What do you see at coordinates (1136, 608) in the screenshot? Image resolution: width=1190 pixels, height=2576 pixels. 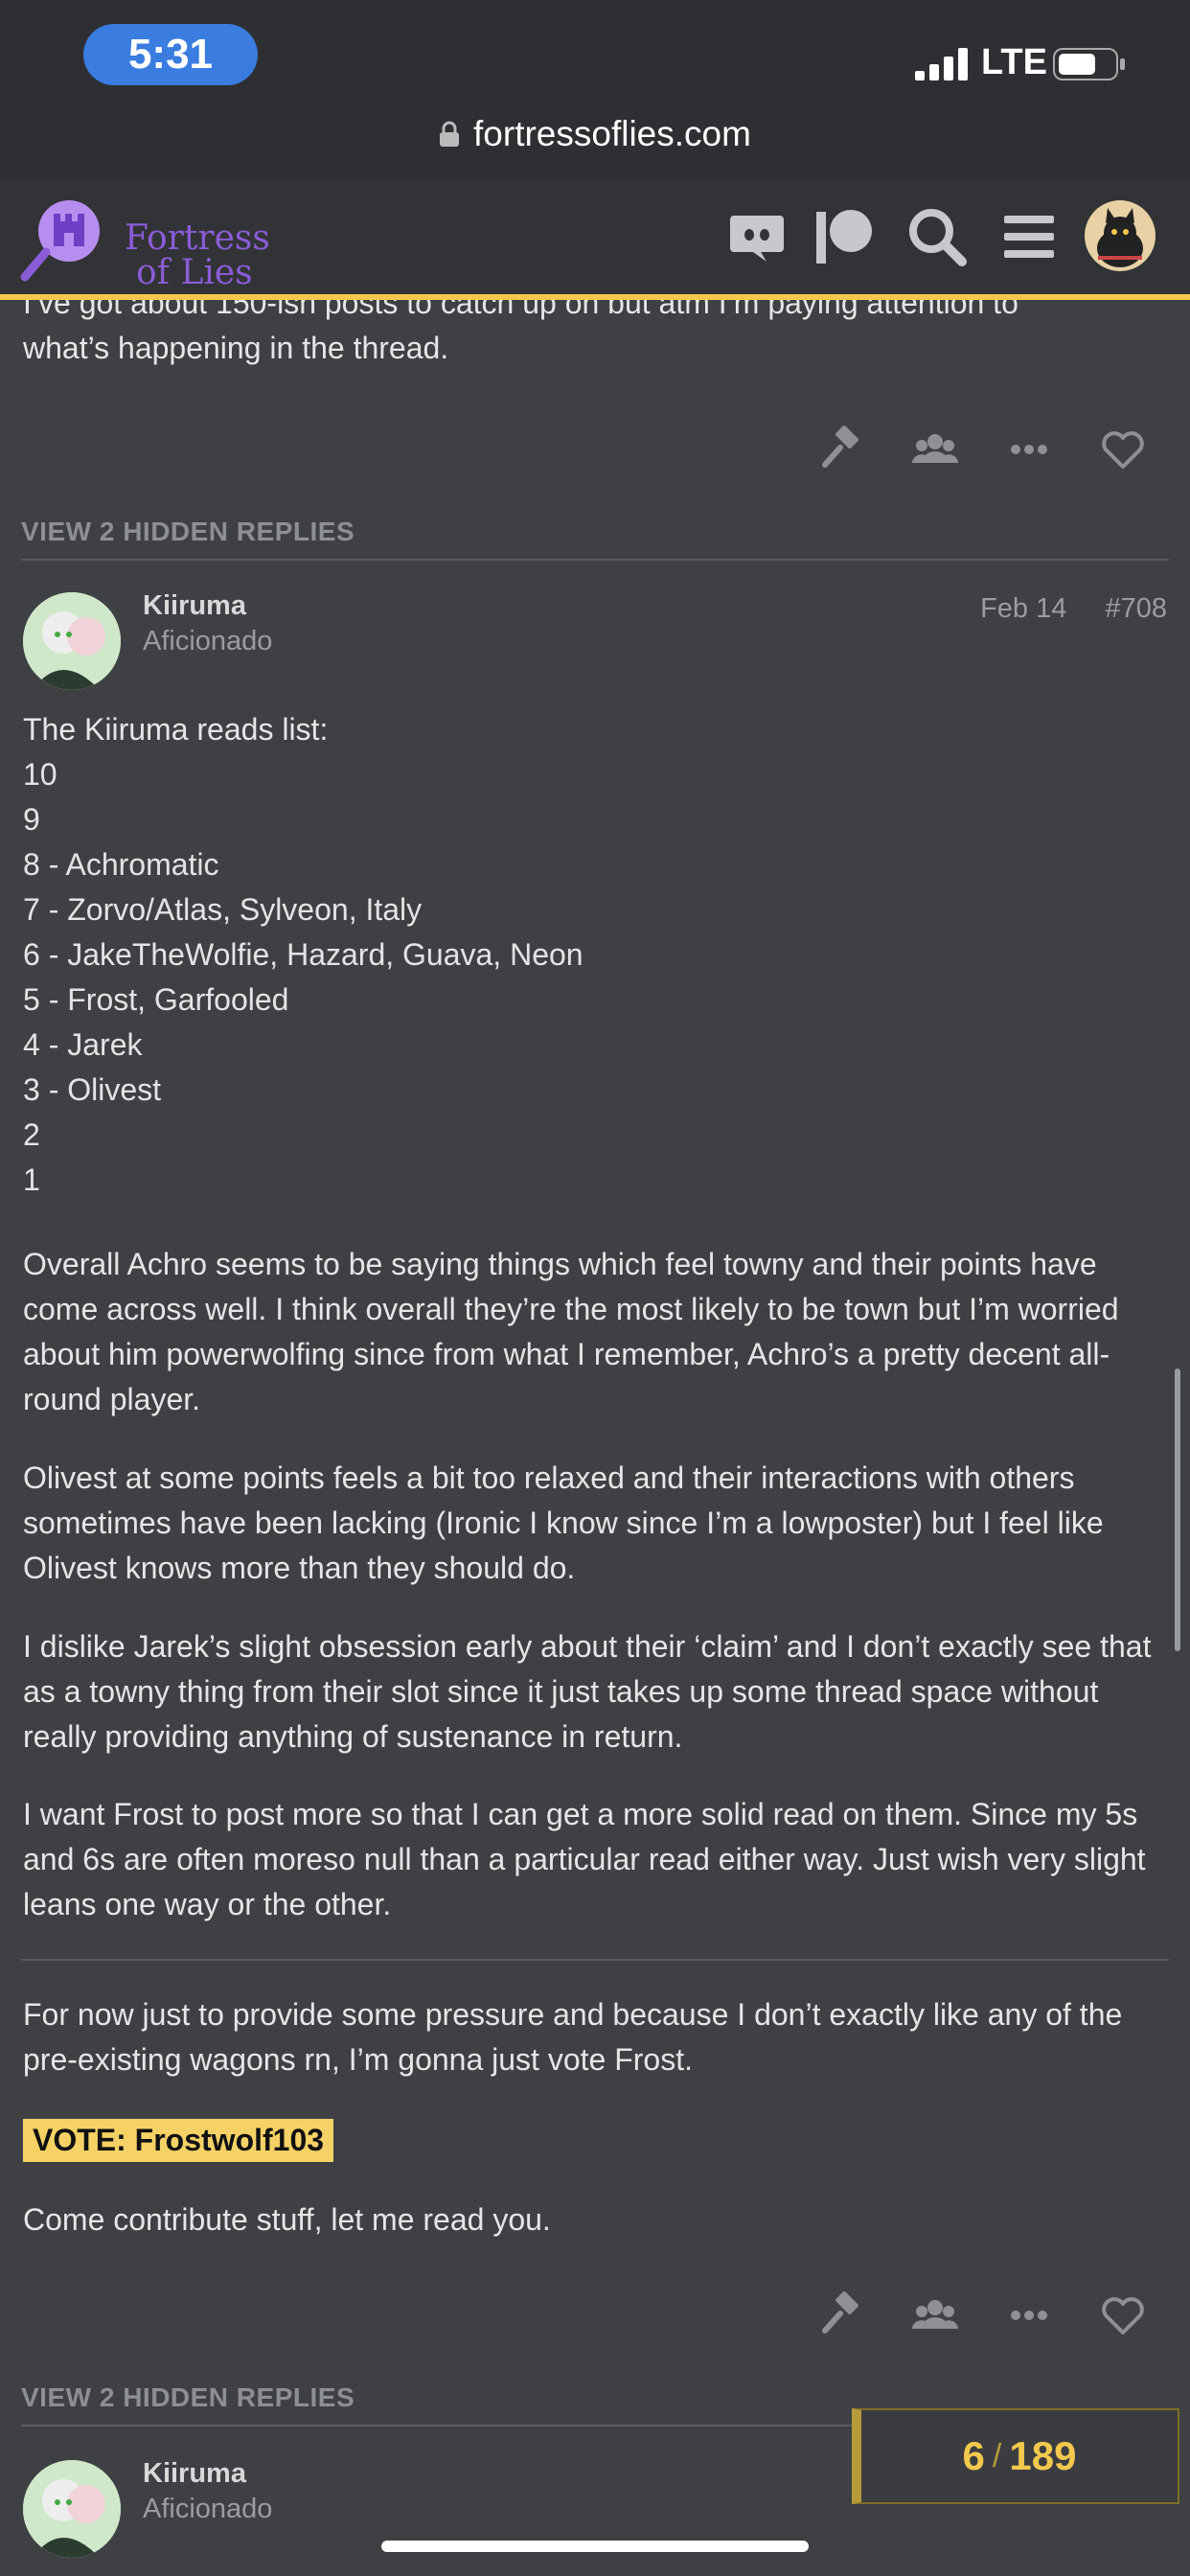 I see `post-number: #708` at bounding box center [1136, 608].